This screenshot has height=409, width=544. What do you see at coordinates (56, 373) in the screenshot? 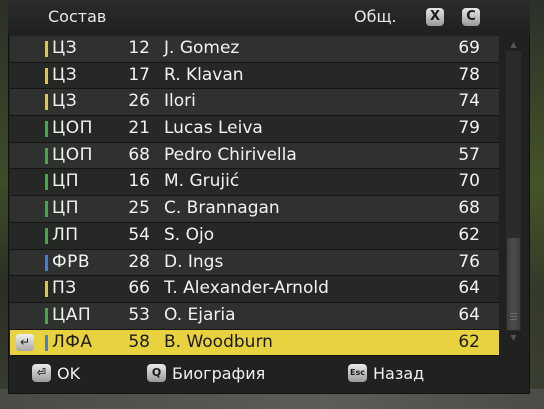
I see `ok-button: ⏎ OK` at bounding box center [56, 373].